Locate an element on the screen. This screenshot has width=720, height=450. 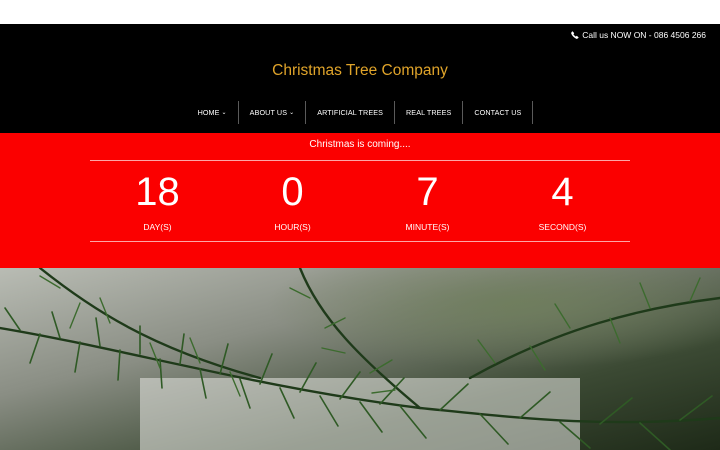
nav-item-artificial-trees: ARTIFICIAL TREES is located at coordinates (351, 112).